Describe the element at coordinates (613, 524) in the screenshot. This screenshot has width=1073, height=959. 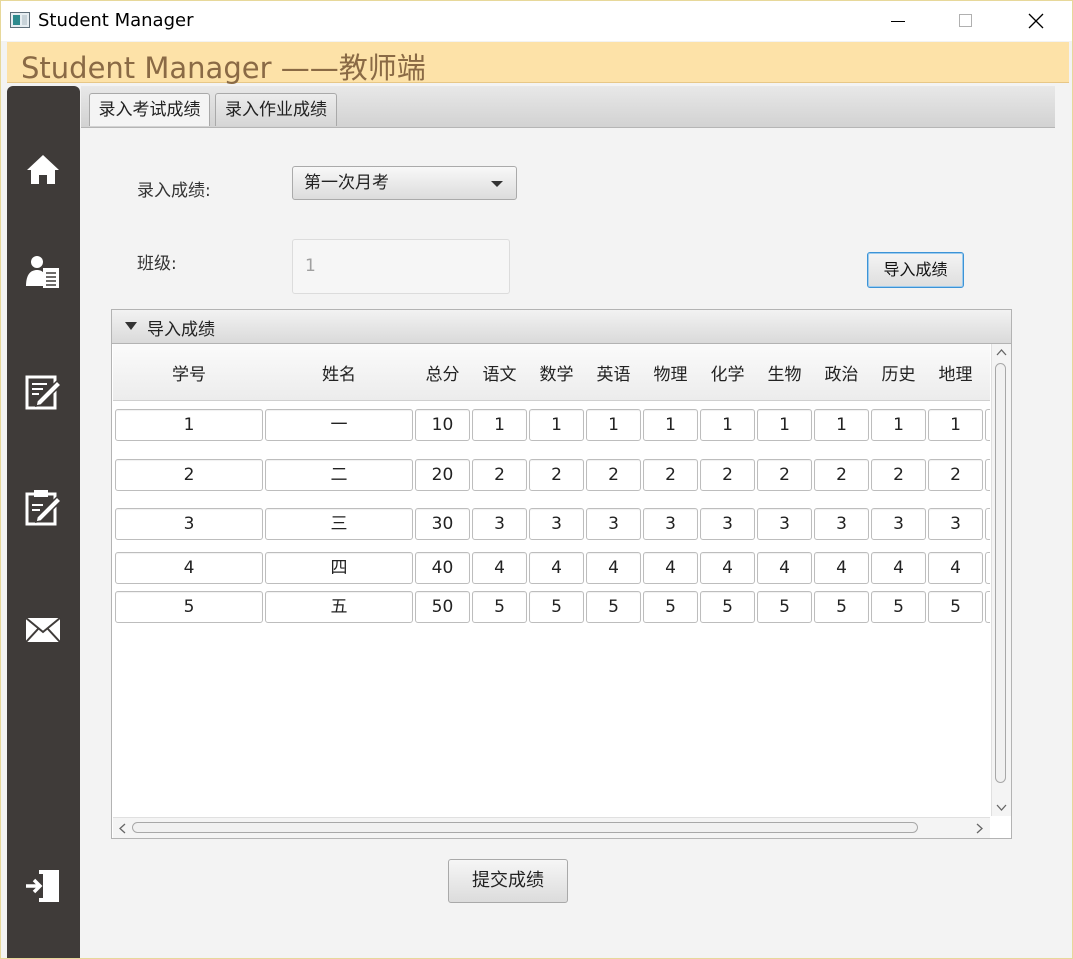
I see `table-cell-英语: 3` at that location.